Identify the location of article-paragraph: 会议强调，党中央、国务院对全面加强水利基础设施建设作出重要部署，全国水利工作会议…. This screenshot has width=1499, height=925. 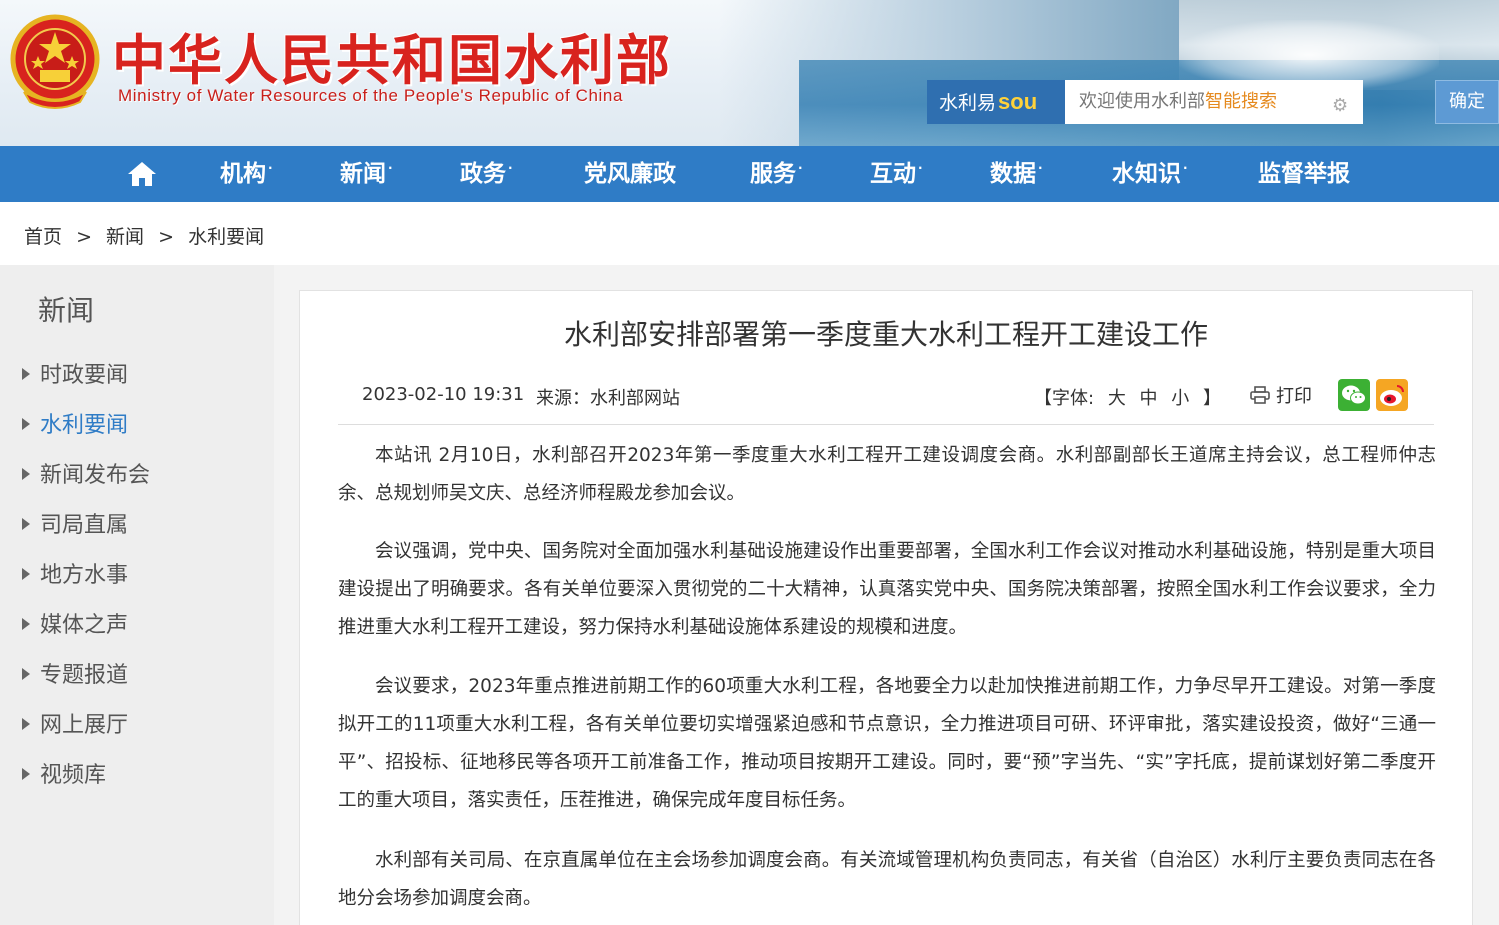
(887, 589).